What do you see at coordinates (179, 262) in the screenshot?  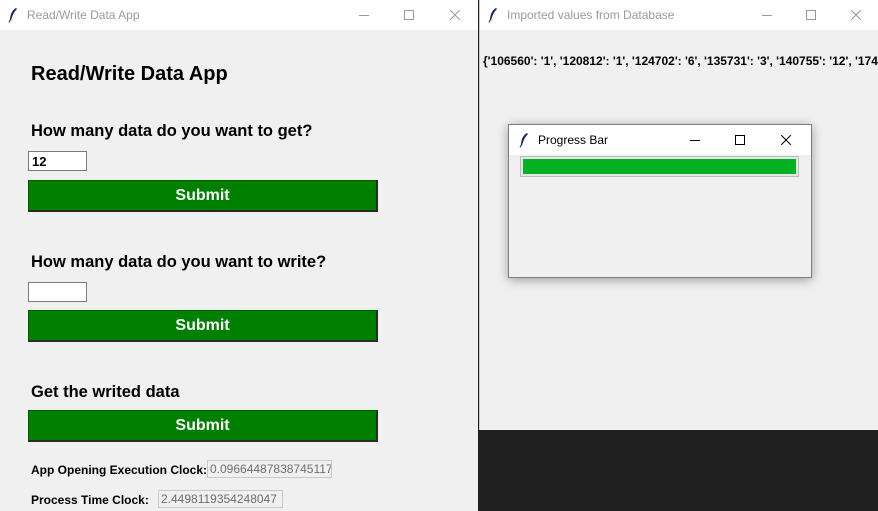 I see `write-question-label: How many data do you want to write?` at bounding box center [179, 262].